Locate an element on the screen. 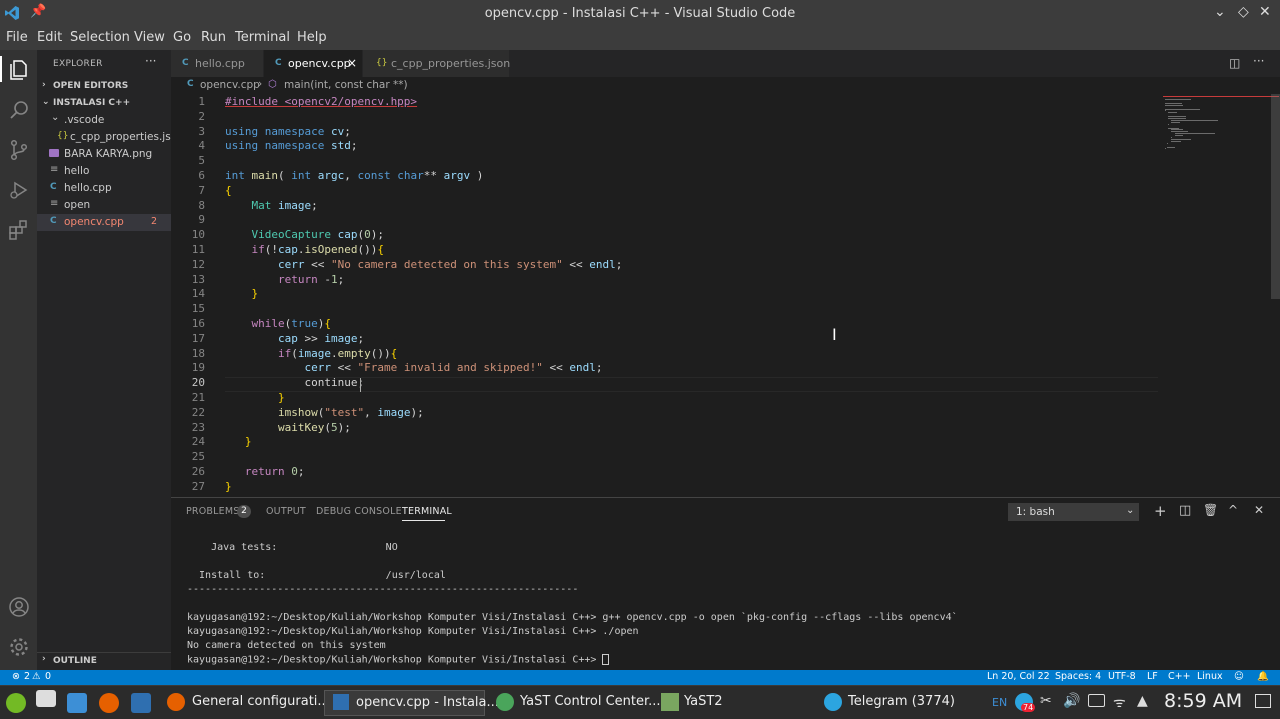 The height and width of the screenshot is (719, 1280). tab-debug-console: DEBUG CONSOLE is located at coordinates (359, 511).